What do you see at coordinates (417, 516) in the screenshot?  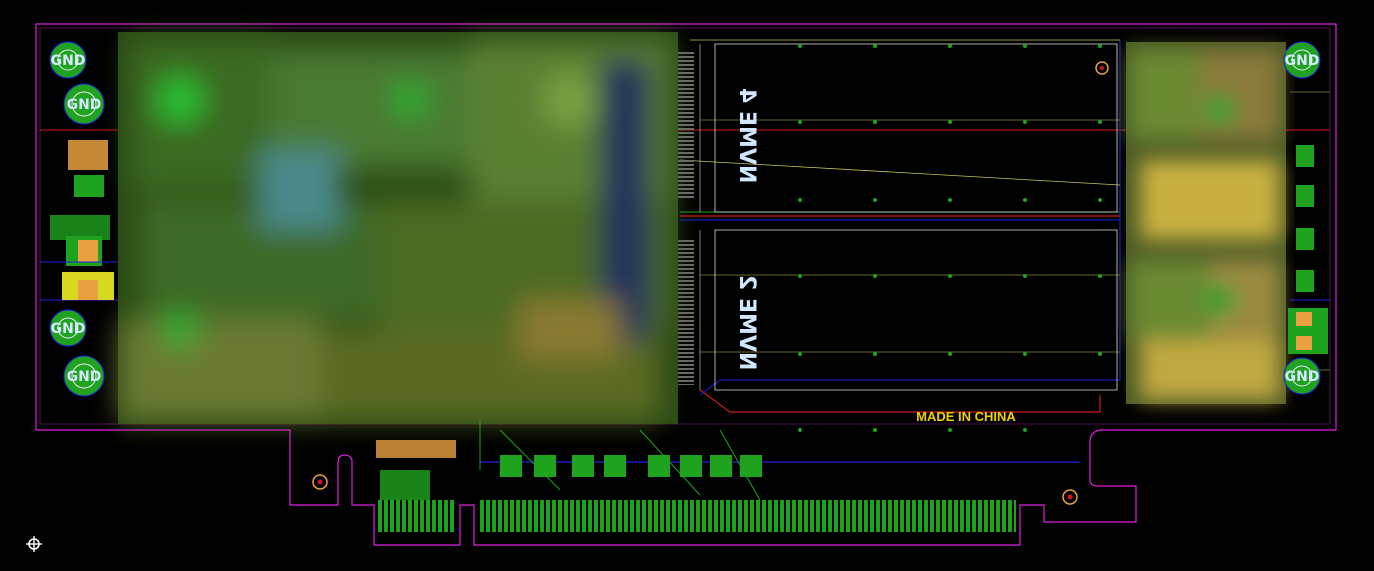 I see `pcie-fingers-short` at bounding box center [417, 516].